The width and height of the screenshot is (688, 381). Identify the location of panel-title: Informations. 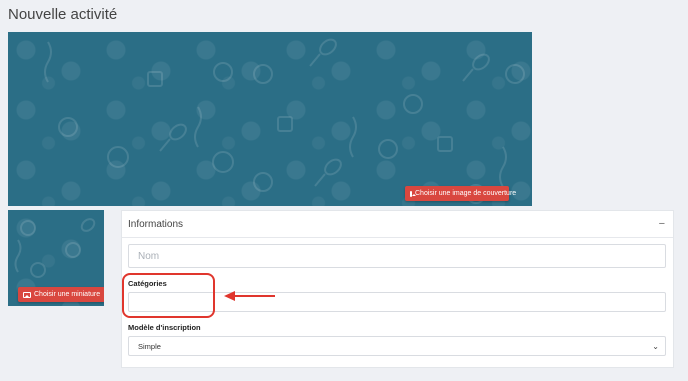
(156, 224).